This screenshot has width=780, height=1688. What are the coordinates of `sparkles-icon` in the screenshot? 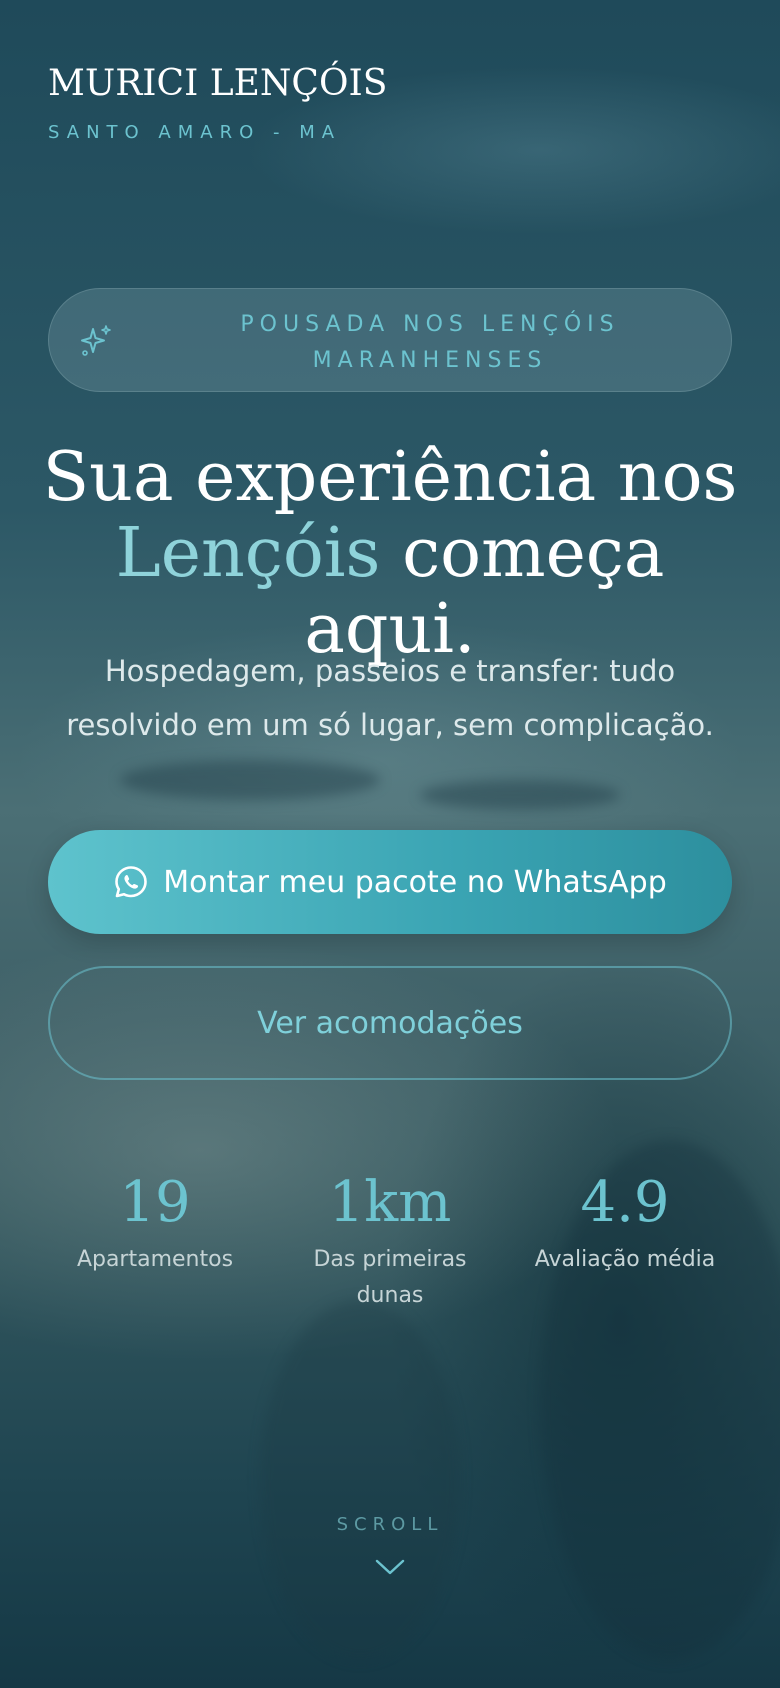 It's located at (96, 340).